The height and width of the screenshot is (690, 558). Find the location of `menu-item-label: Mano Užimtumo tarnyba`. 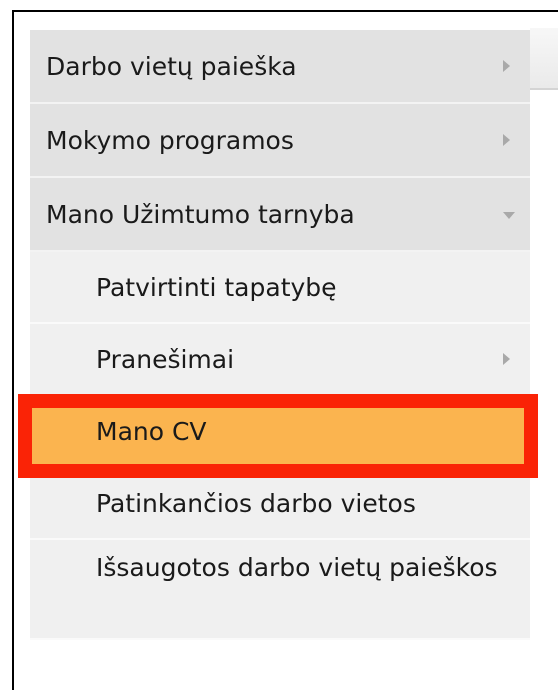

menu-item-label: Mano Užimtumo tarnyba is located at coordinates (200, 214).